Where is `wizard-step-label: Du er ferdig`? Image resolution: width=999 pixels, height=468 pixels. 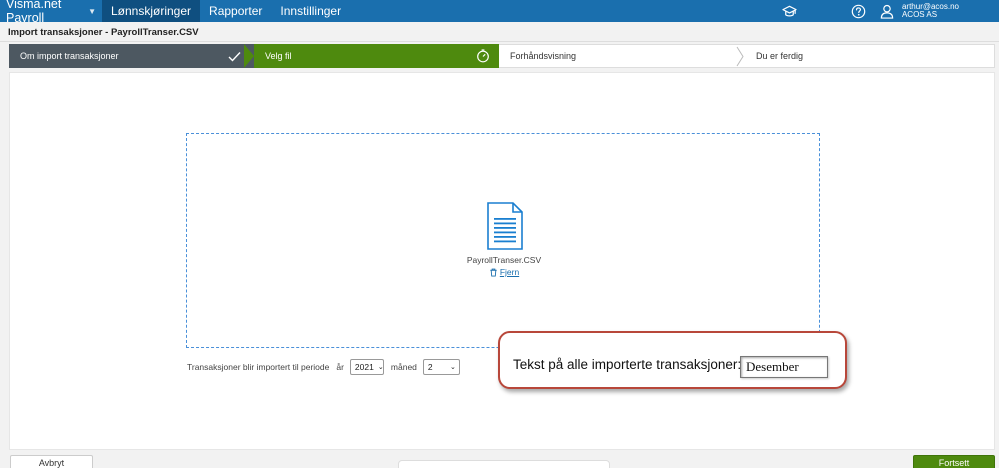
wizard-step-label: Du er ferdig is located at coordinates (780, 56).